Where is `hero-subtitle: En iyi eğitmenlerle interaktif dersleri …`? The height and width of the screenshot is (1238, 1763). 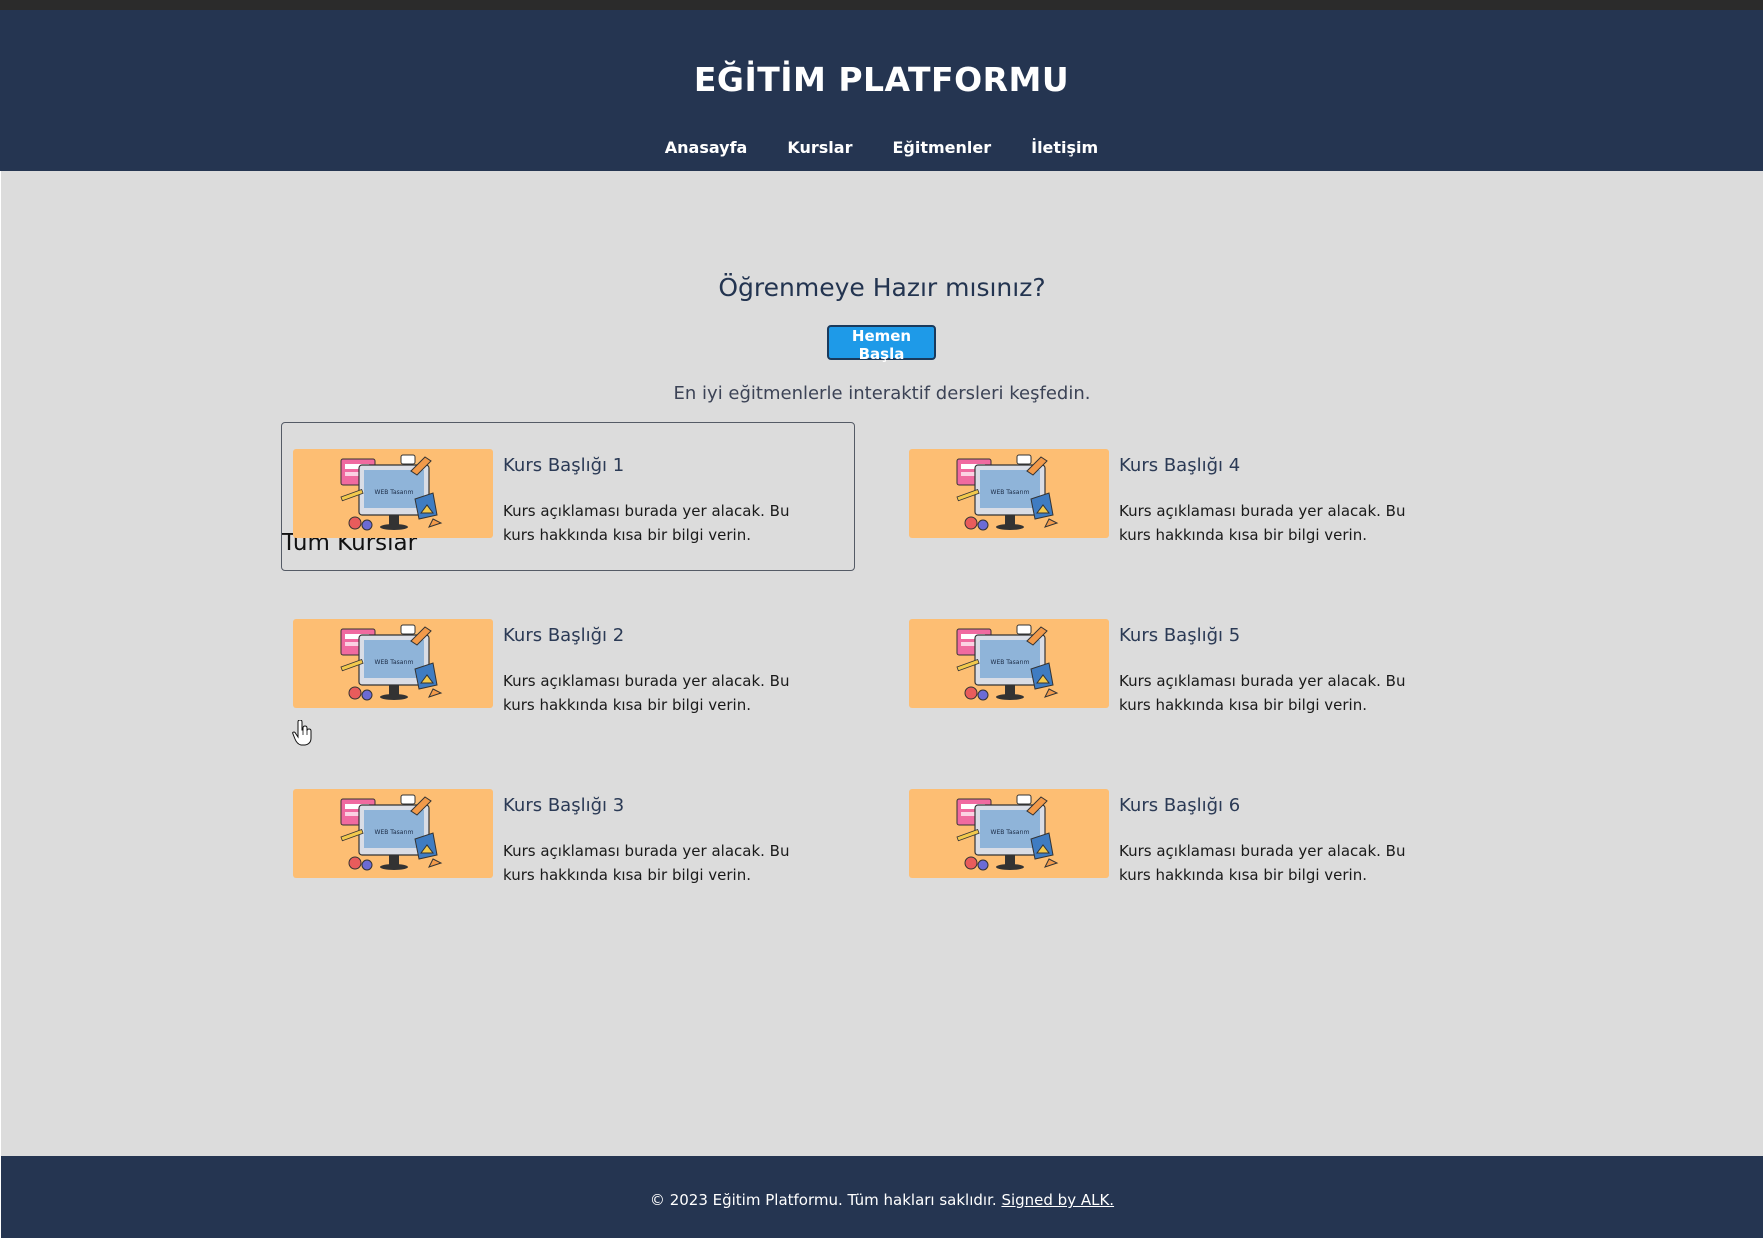
hero-subtitle: En iyi eğitmenlerle interaktif dersleri … is located at coordinates (882, 393).